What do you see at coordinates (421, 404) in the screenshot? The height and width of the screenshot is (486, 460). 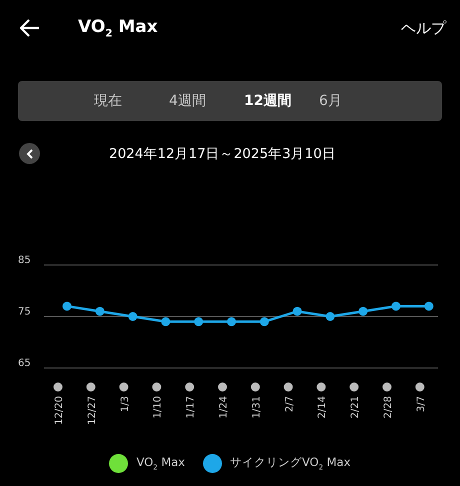 I see `x-axis-label: 3/7` at bounding box center [421, 404].